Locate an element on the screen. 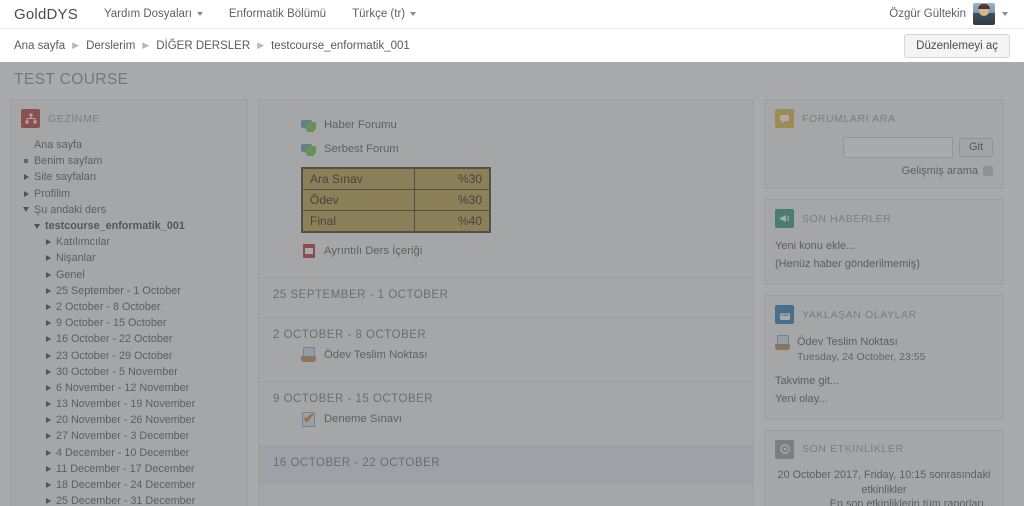 This screenshot has width=1024, height=506. sidebar-item-21: 18 December - 24 December is located at coordinates (129, 485).